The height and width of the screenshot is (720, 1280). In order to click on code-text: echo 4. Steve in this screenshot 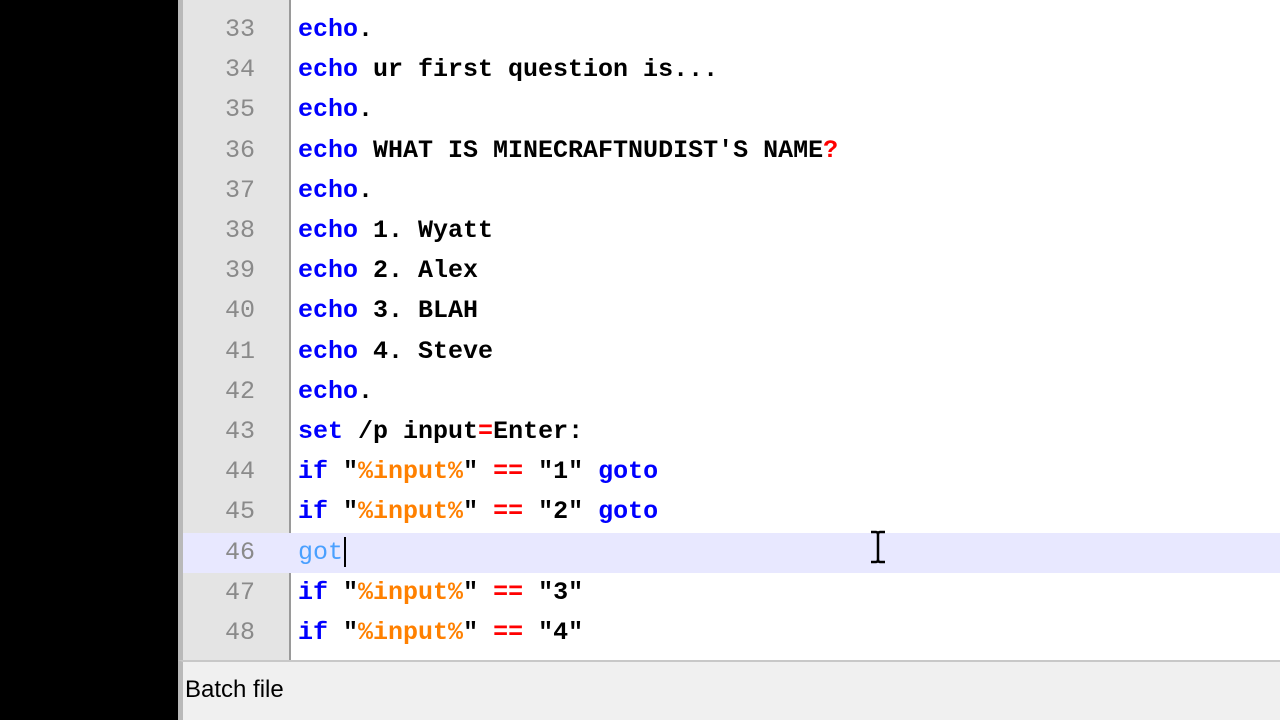, I will do `click(395, 352)`.